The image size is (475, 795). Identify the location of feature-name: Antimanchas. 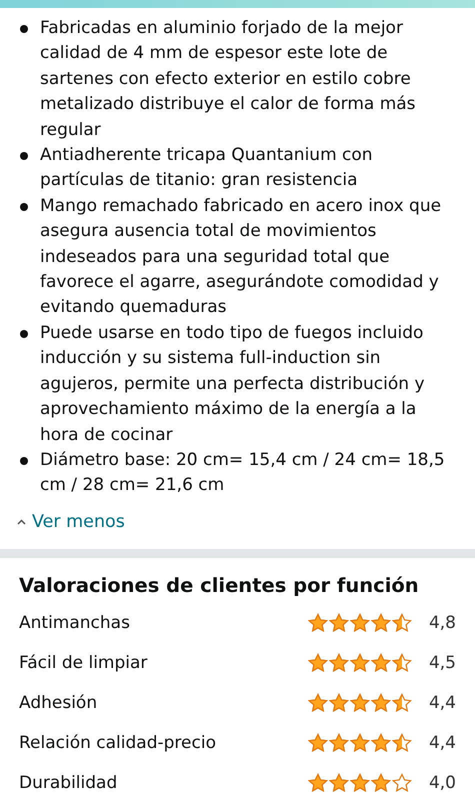
(75, 622).